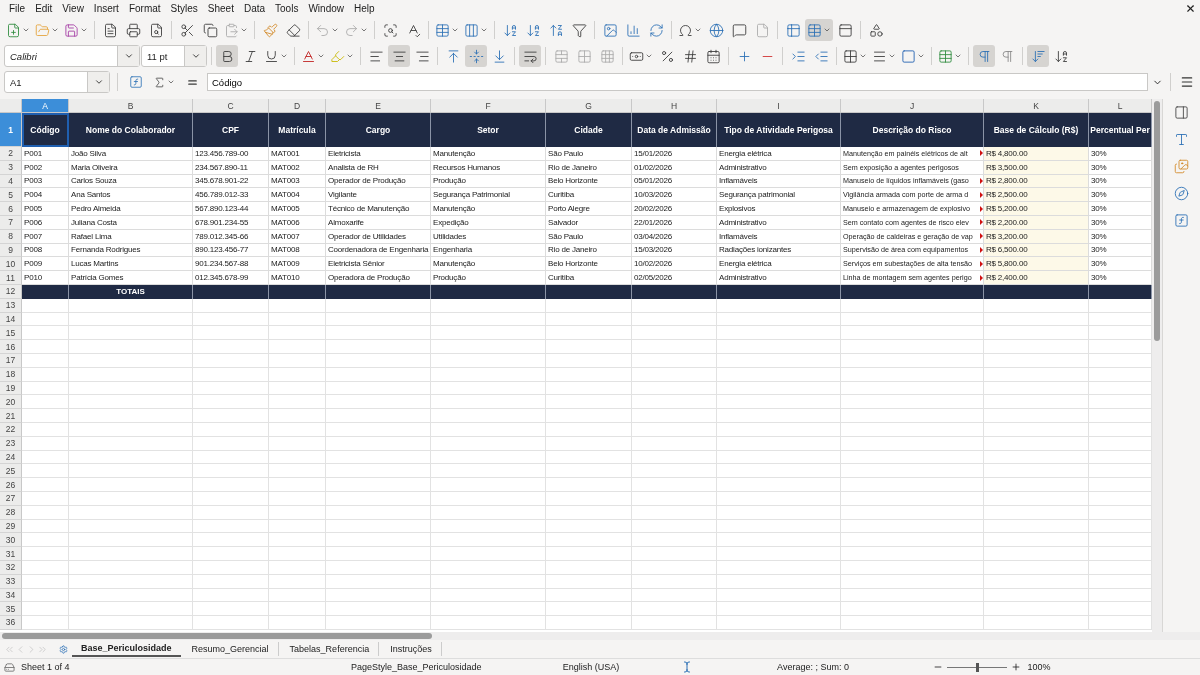 The image size is (1200, 675). What do you see at coordinates (11, 540) in the screenshot?
I see `row-header: 30` at bounding box center [11, 540].